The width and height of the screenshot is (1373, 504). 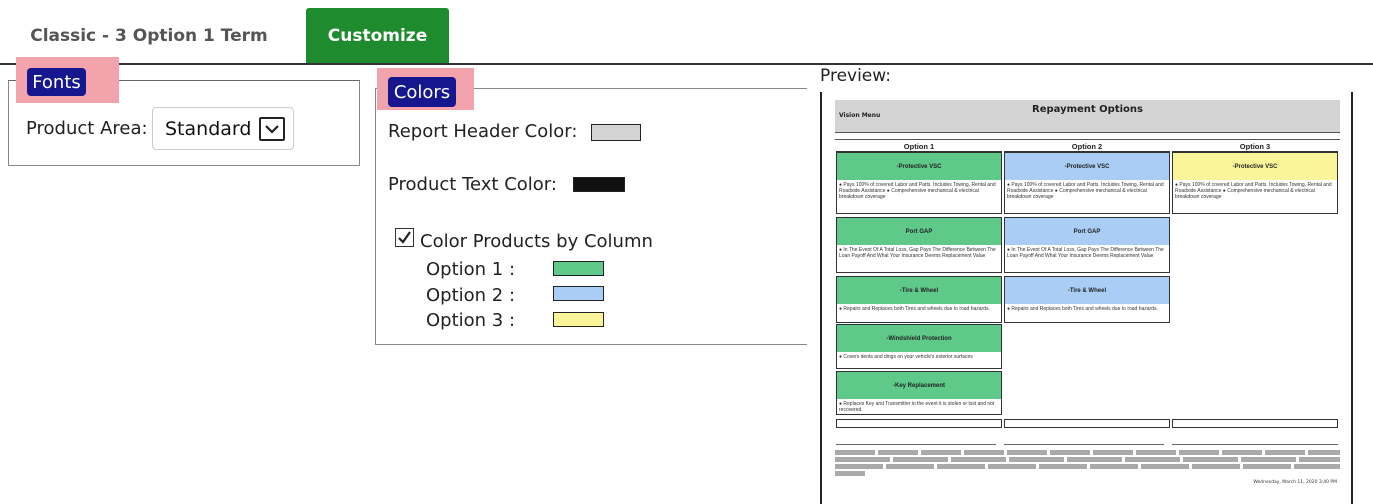 What do you see at coordinates (1087, 463) in the screenshot?
I see `preview-disclaimer` at bounding box center [1087, 463].